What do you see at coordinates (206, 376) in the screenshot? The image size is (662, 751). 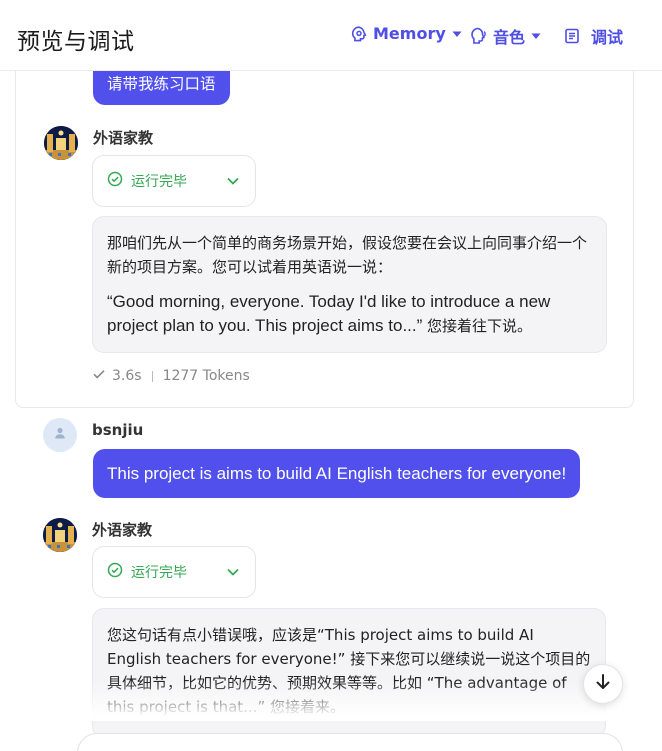 I see `tokens-label: 1277 Tokens` at bounding box center [206, 376].